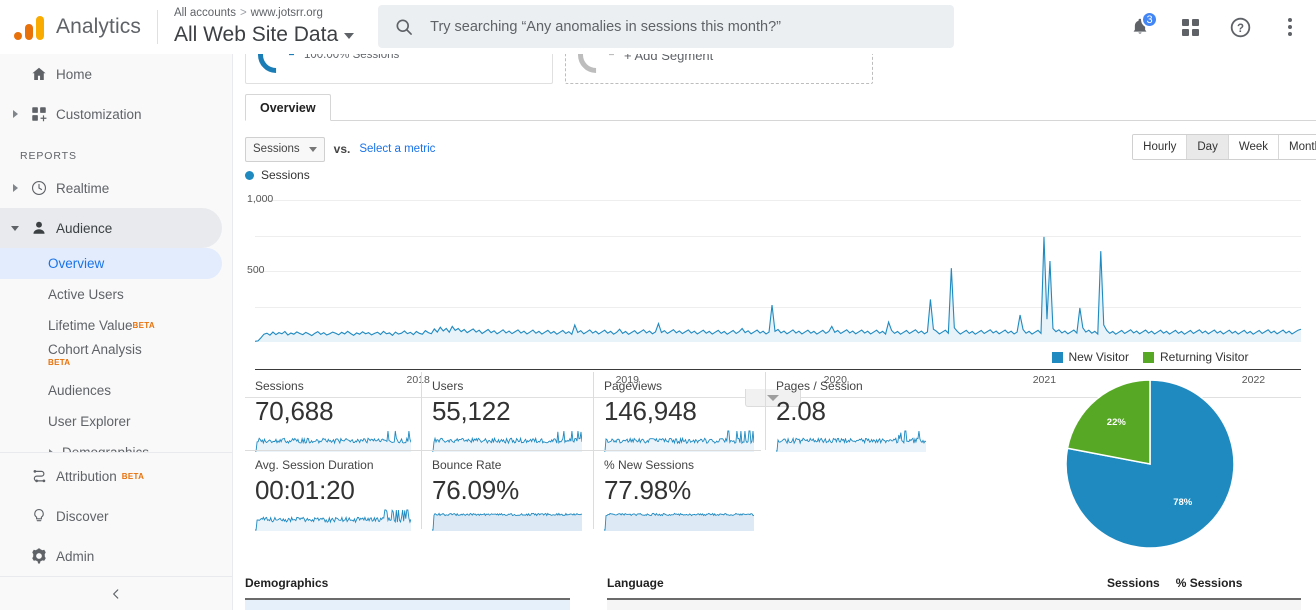 Image resolution: width=1316 pixels, height=610 pixels. What do you see at coordinates (650, 411) in the screenshot?
I see `kpi-value-pageviews: 146,948` at bounding box center [650, 411].